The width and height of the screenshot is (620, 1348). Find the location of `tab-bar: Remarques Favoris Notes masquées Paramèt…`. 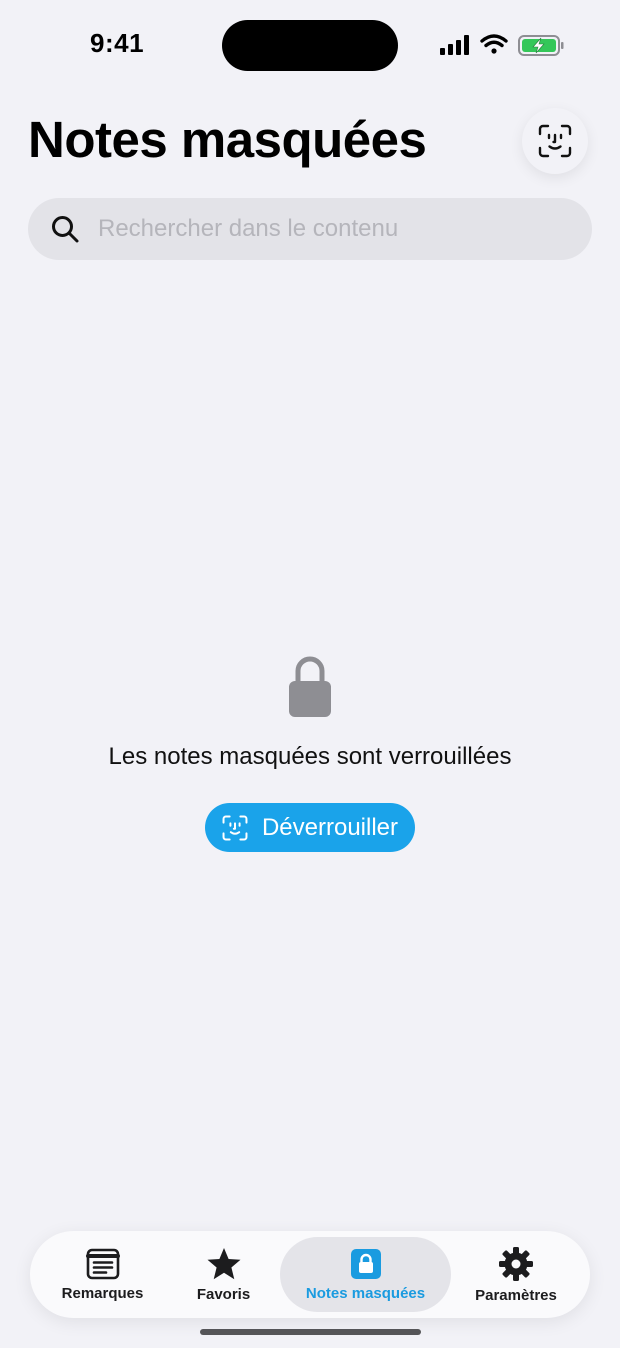

tab-bar: Remarques Favoris Notes masquées Paramèt… is located at coordinates (310, 1274).